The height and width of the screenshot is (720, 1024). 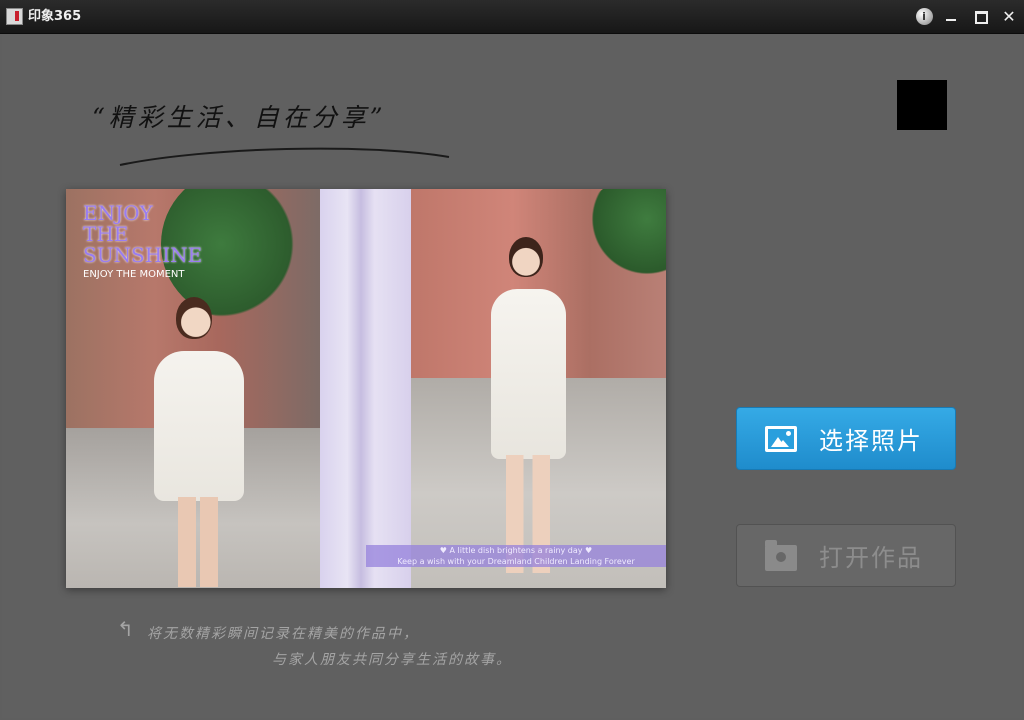 I want to click on minimize-button, so click(x=951, y=17).